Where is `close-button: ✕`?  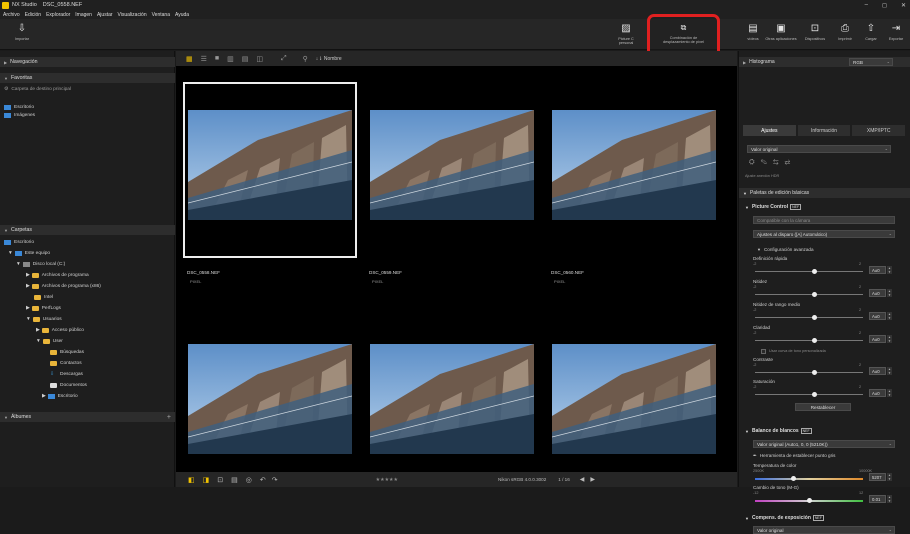 close-button: ✕ is located at coordinates (903, 5).